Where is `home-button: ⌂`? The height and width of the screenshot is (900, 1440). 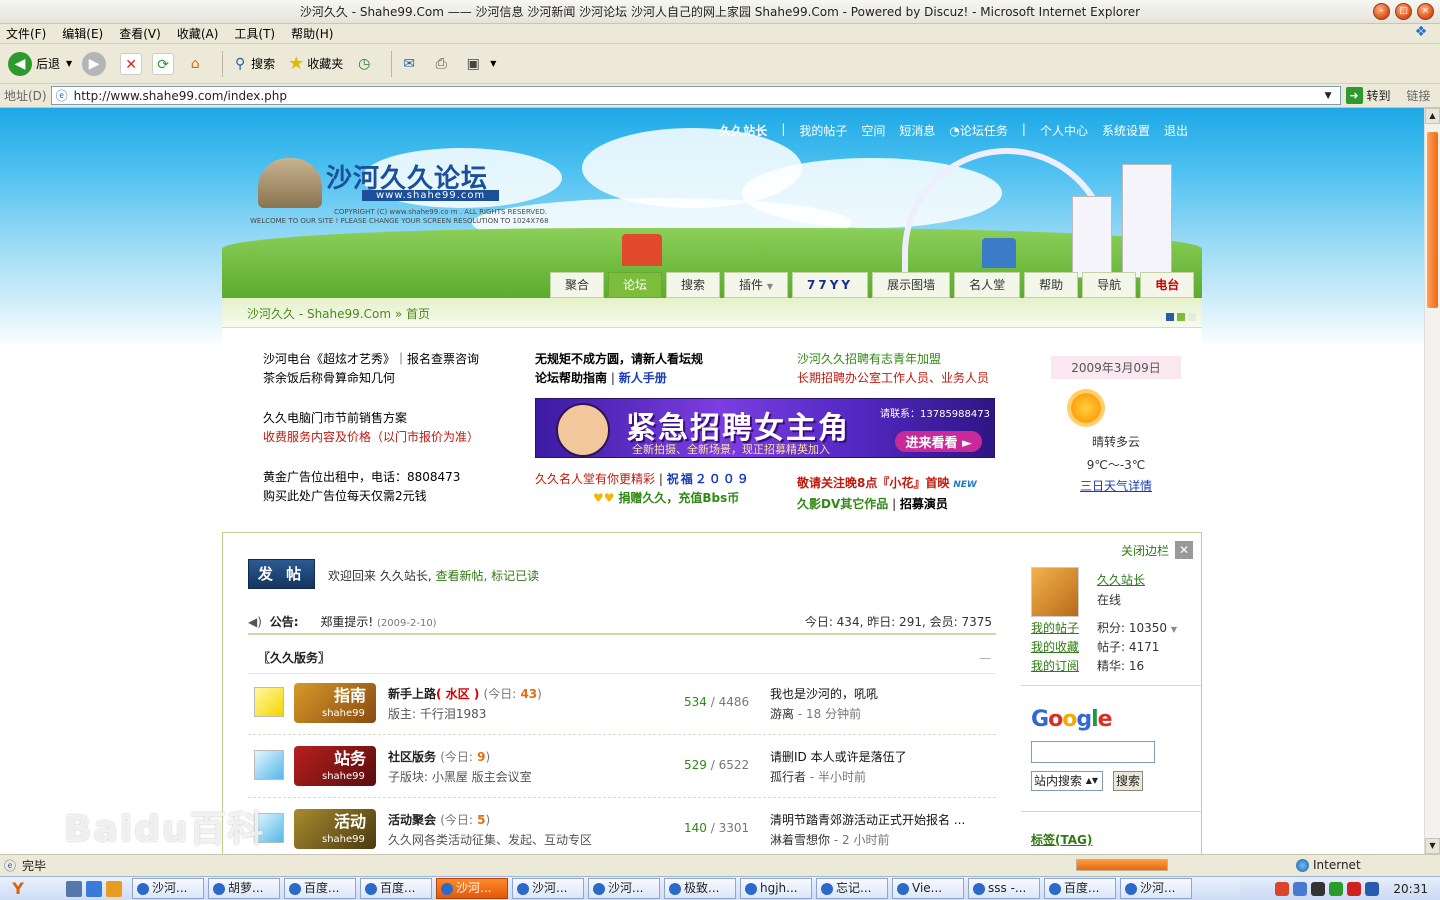 home-button: ⌂ is located at coordinates (195, 64).